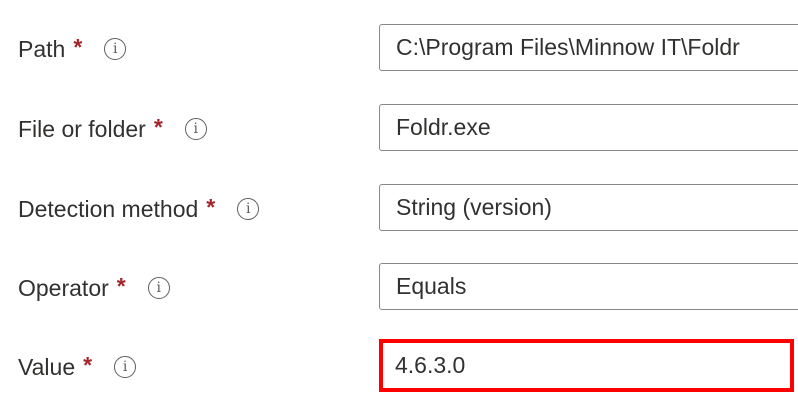 The height and width of the screenshot is (406, 798). I want to click on operator-label-group: Operator * i, so click(94, 288).